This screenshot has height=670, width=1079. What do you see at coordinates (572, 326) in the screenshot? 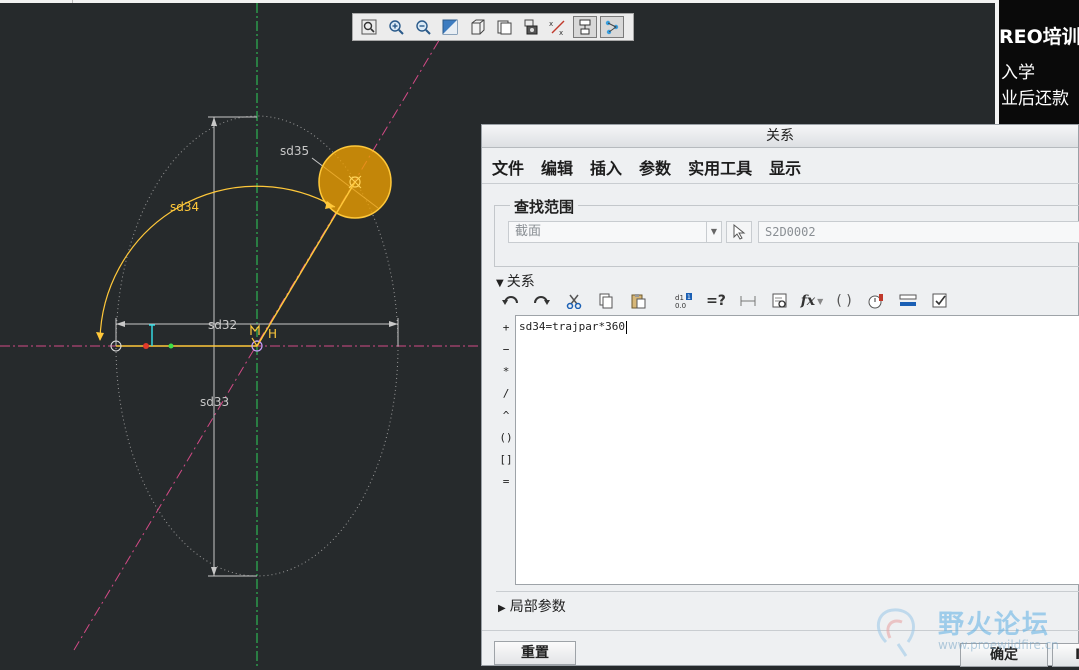
I see `relations-text: sd34=trajpar*360` at bounding box center [572, 326].